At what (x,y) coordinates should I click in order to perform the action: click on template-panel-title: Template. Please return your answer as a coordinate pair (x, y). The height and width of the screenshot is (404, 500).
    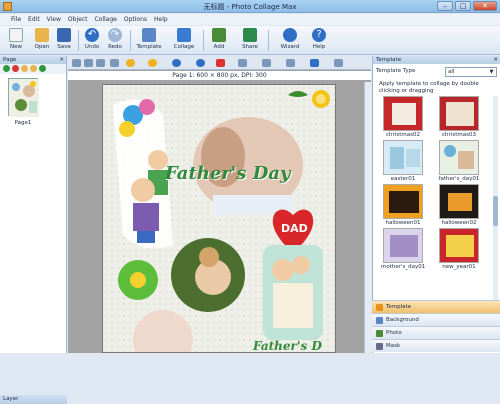
    Looking at the image, I should click on (389, 60).